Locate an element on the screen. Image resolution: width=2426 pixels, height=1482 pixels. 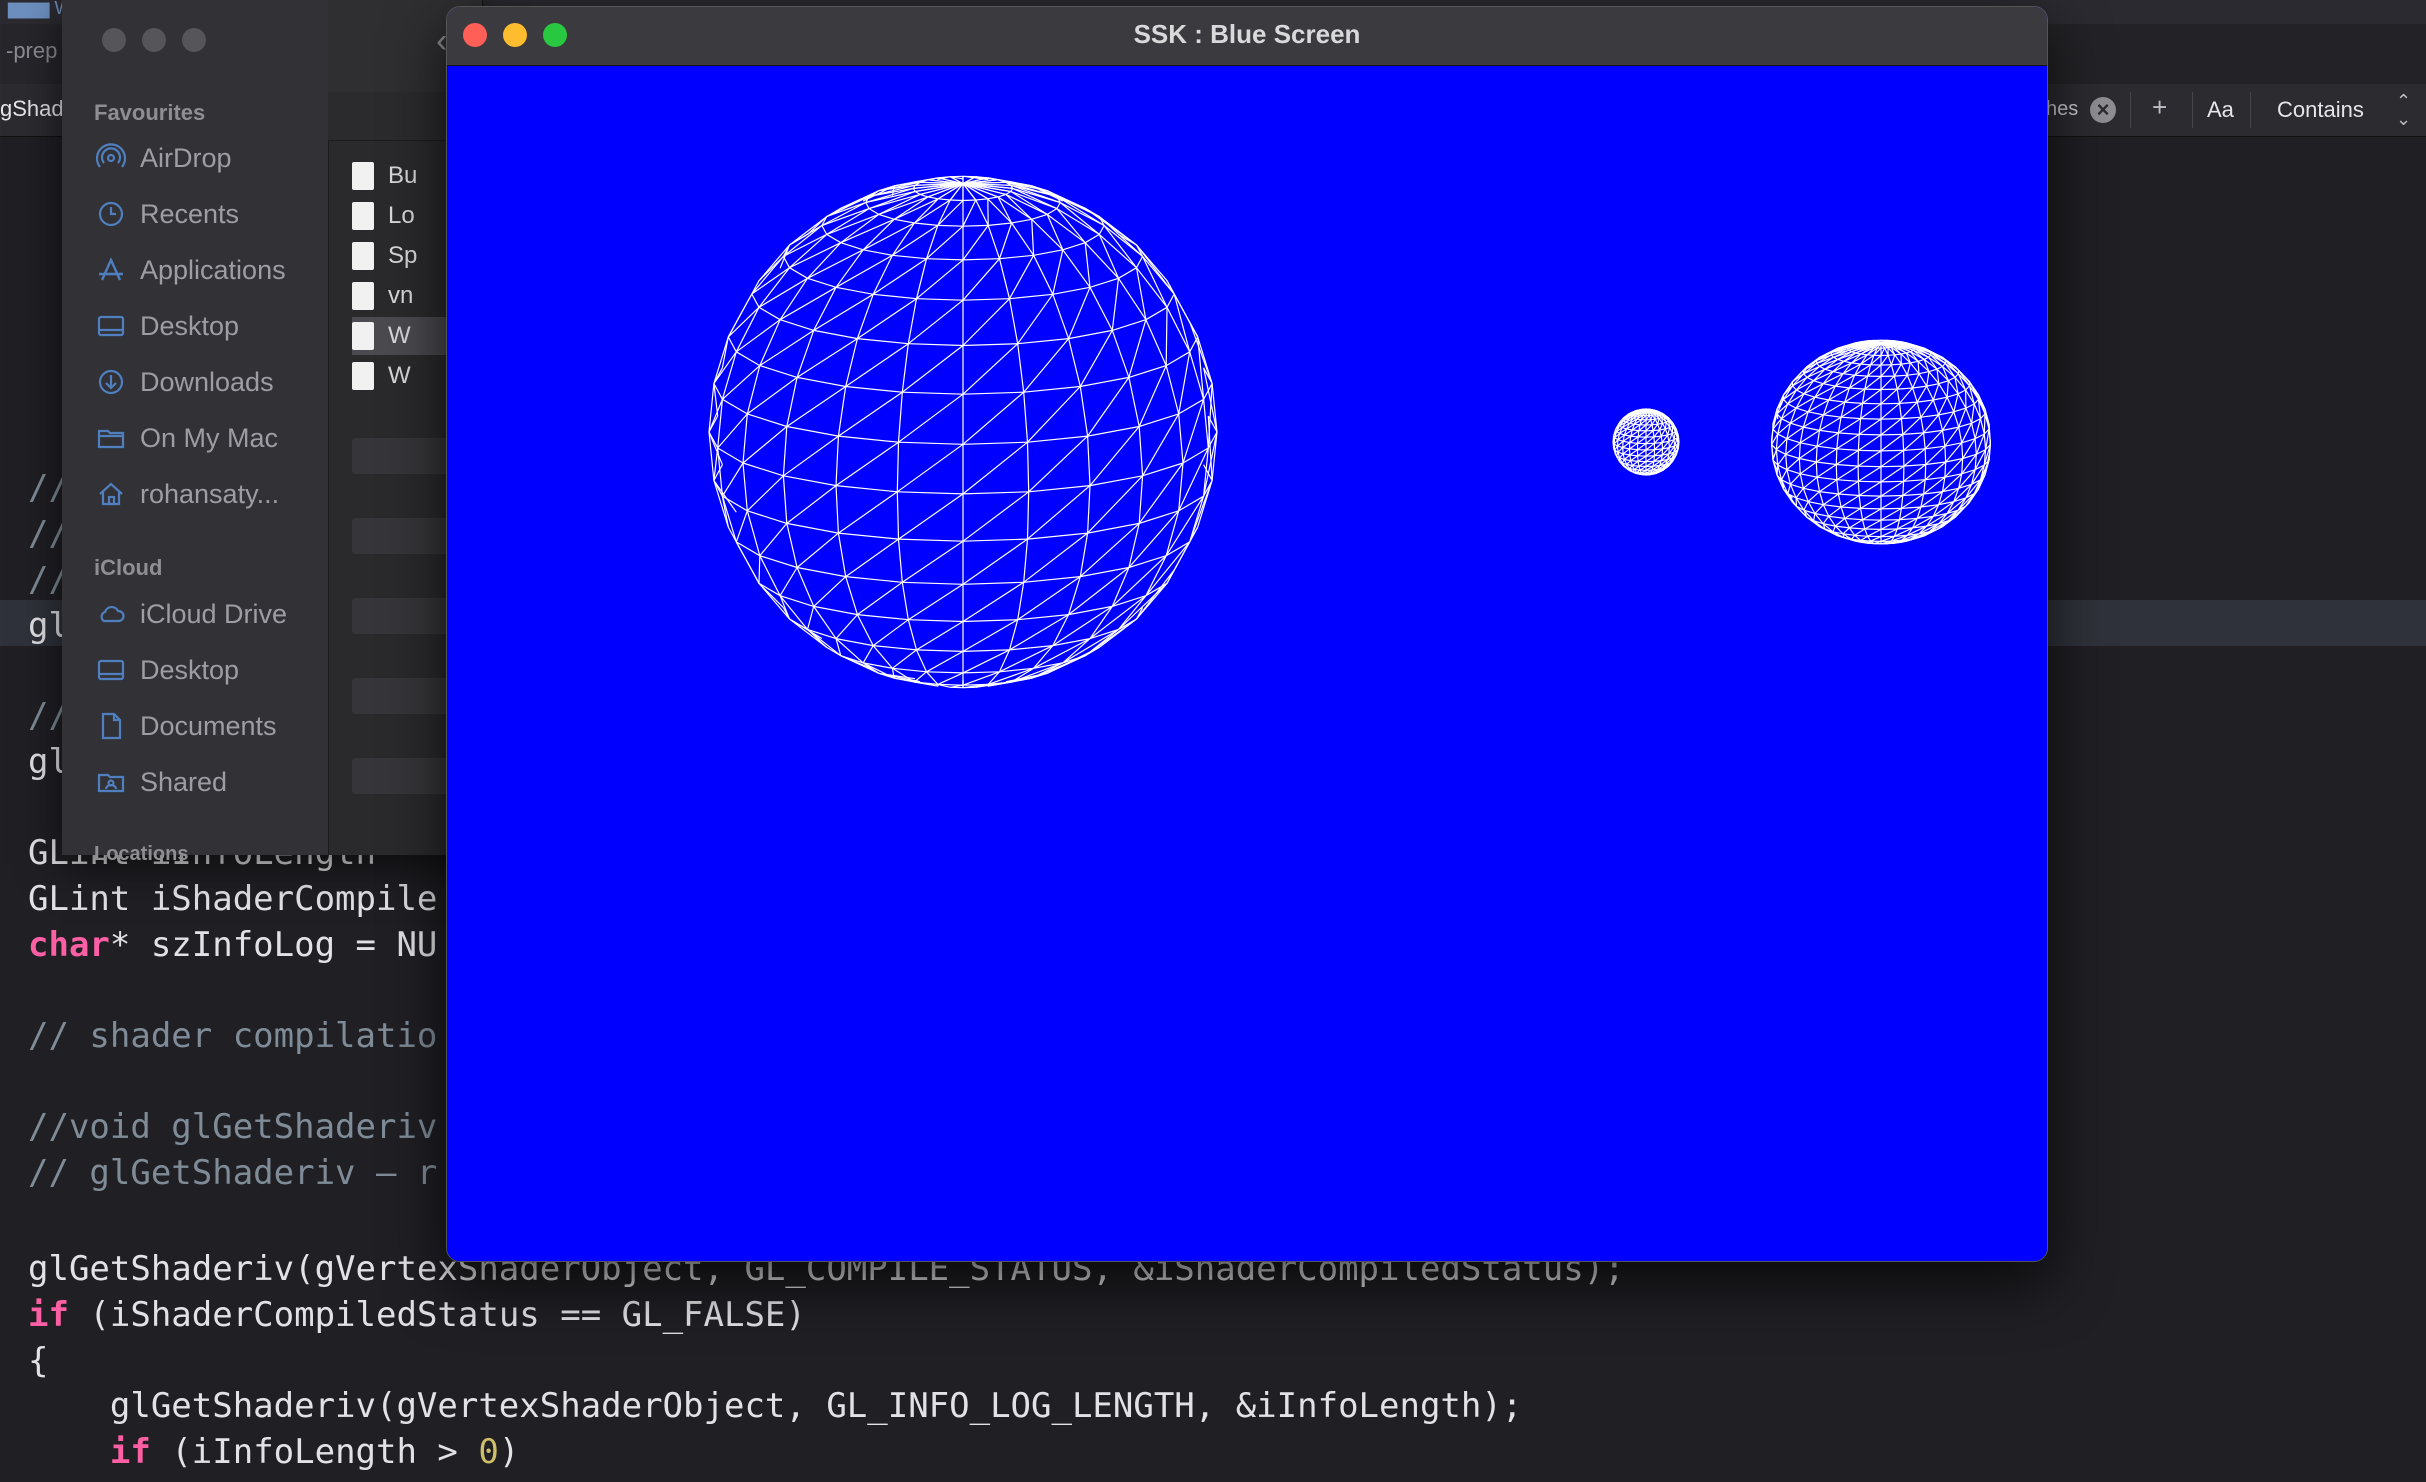
code-line: if (iInfoLength > 0) is located at coordinates (273, 1452).